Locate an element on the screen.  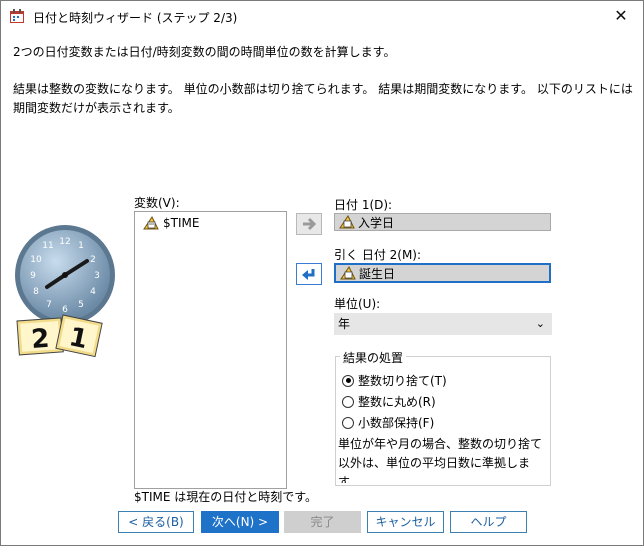
svg-text: 1 is located at coordinates (81, 246).